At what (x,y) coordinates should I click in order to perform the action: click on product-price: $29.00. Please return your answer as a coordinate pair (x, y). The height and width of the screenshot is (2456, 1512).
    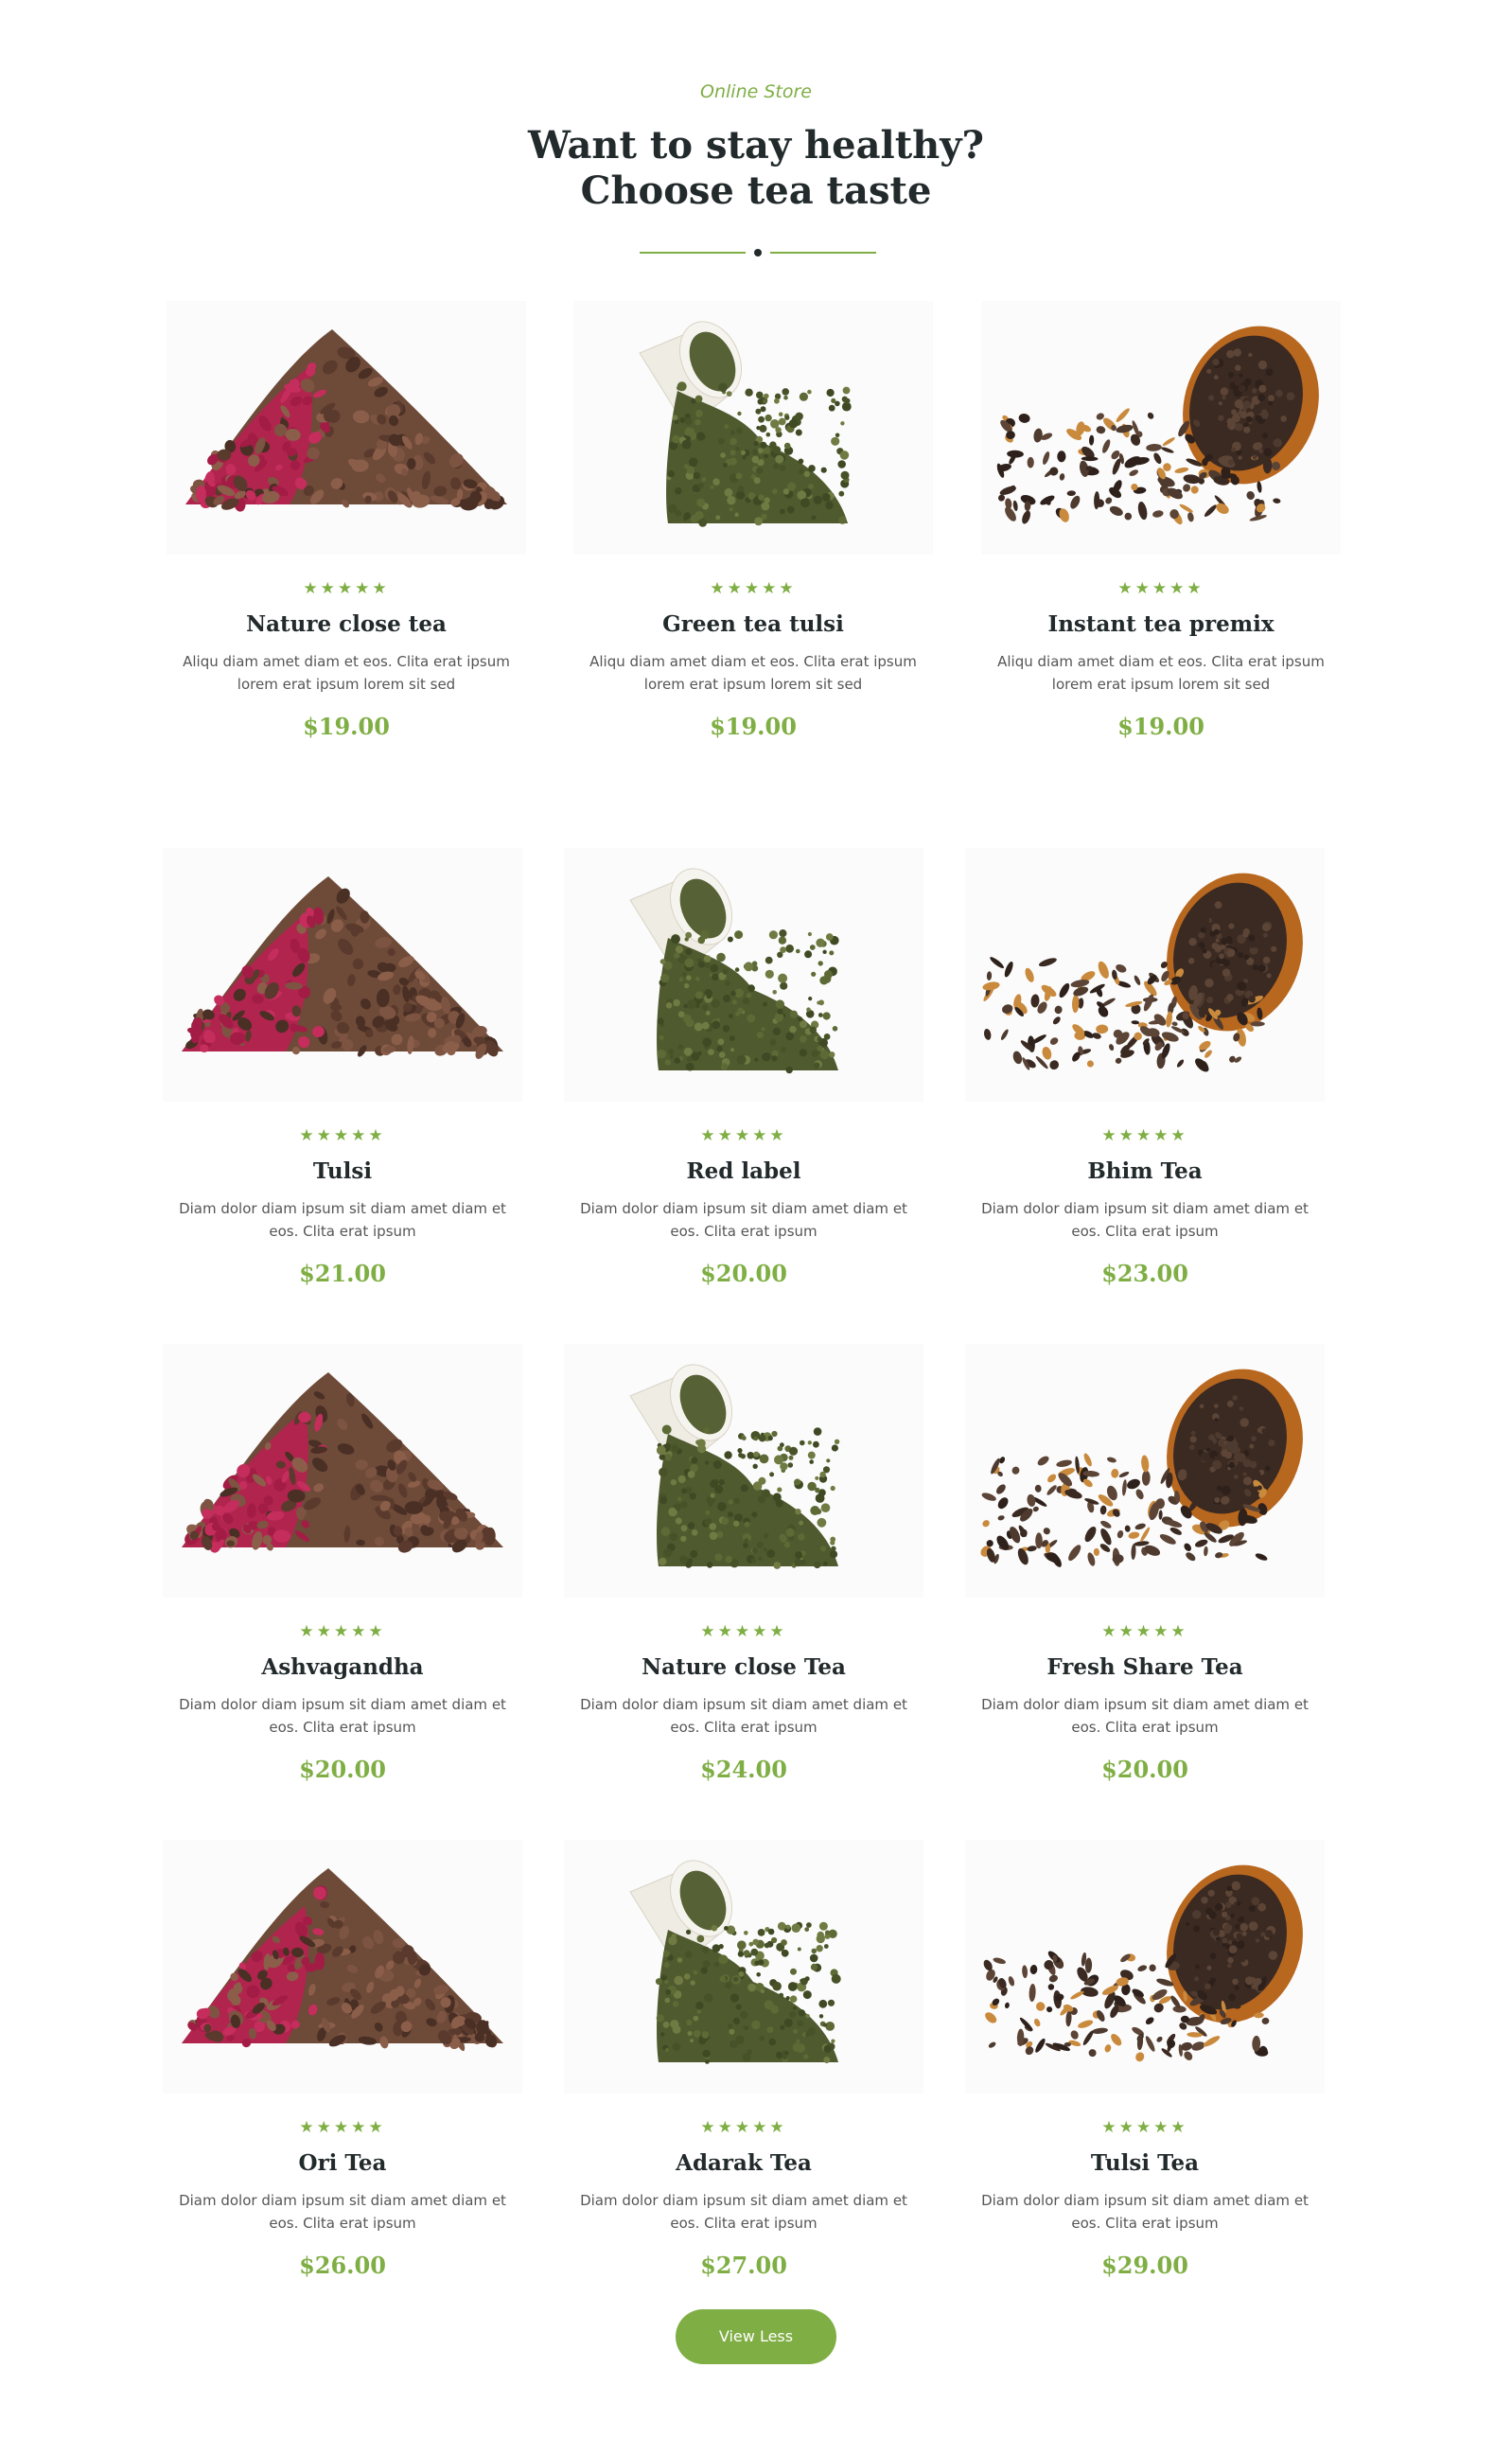
    Looking at the image, I should click on (1145, 2266).